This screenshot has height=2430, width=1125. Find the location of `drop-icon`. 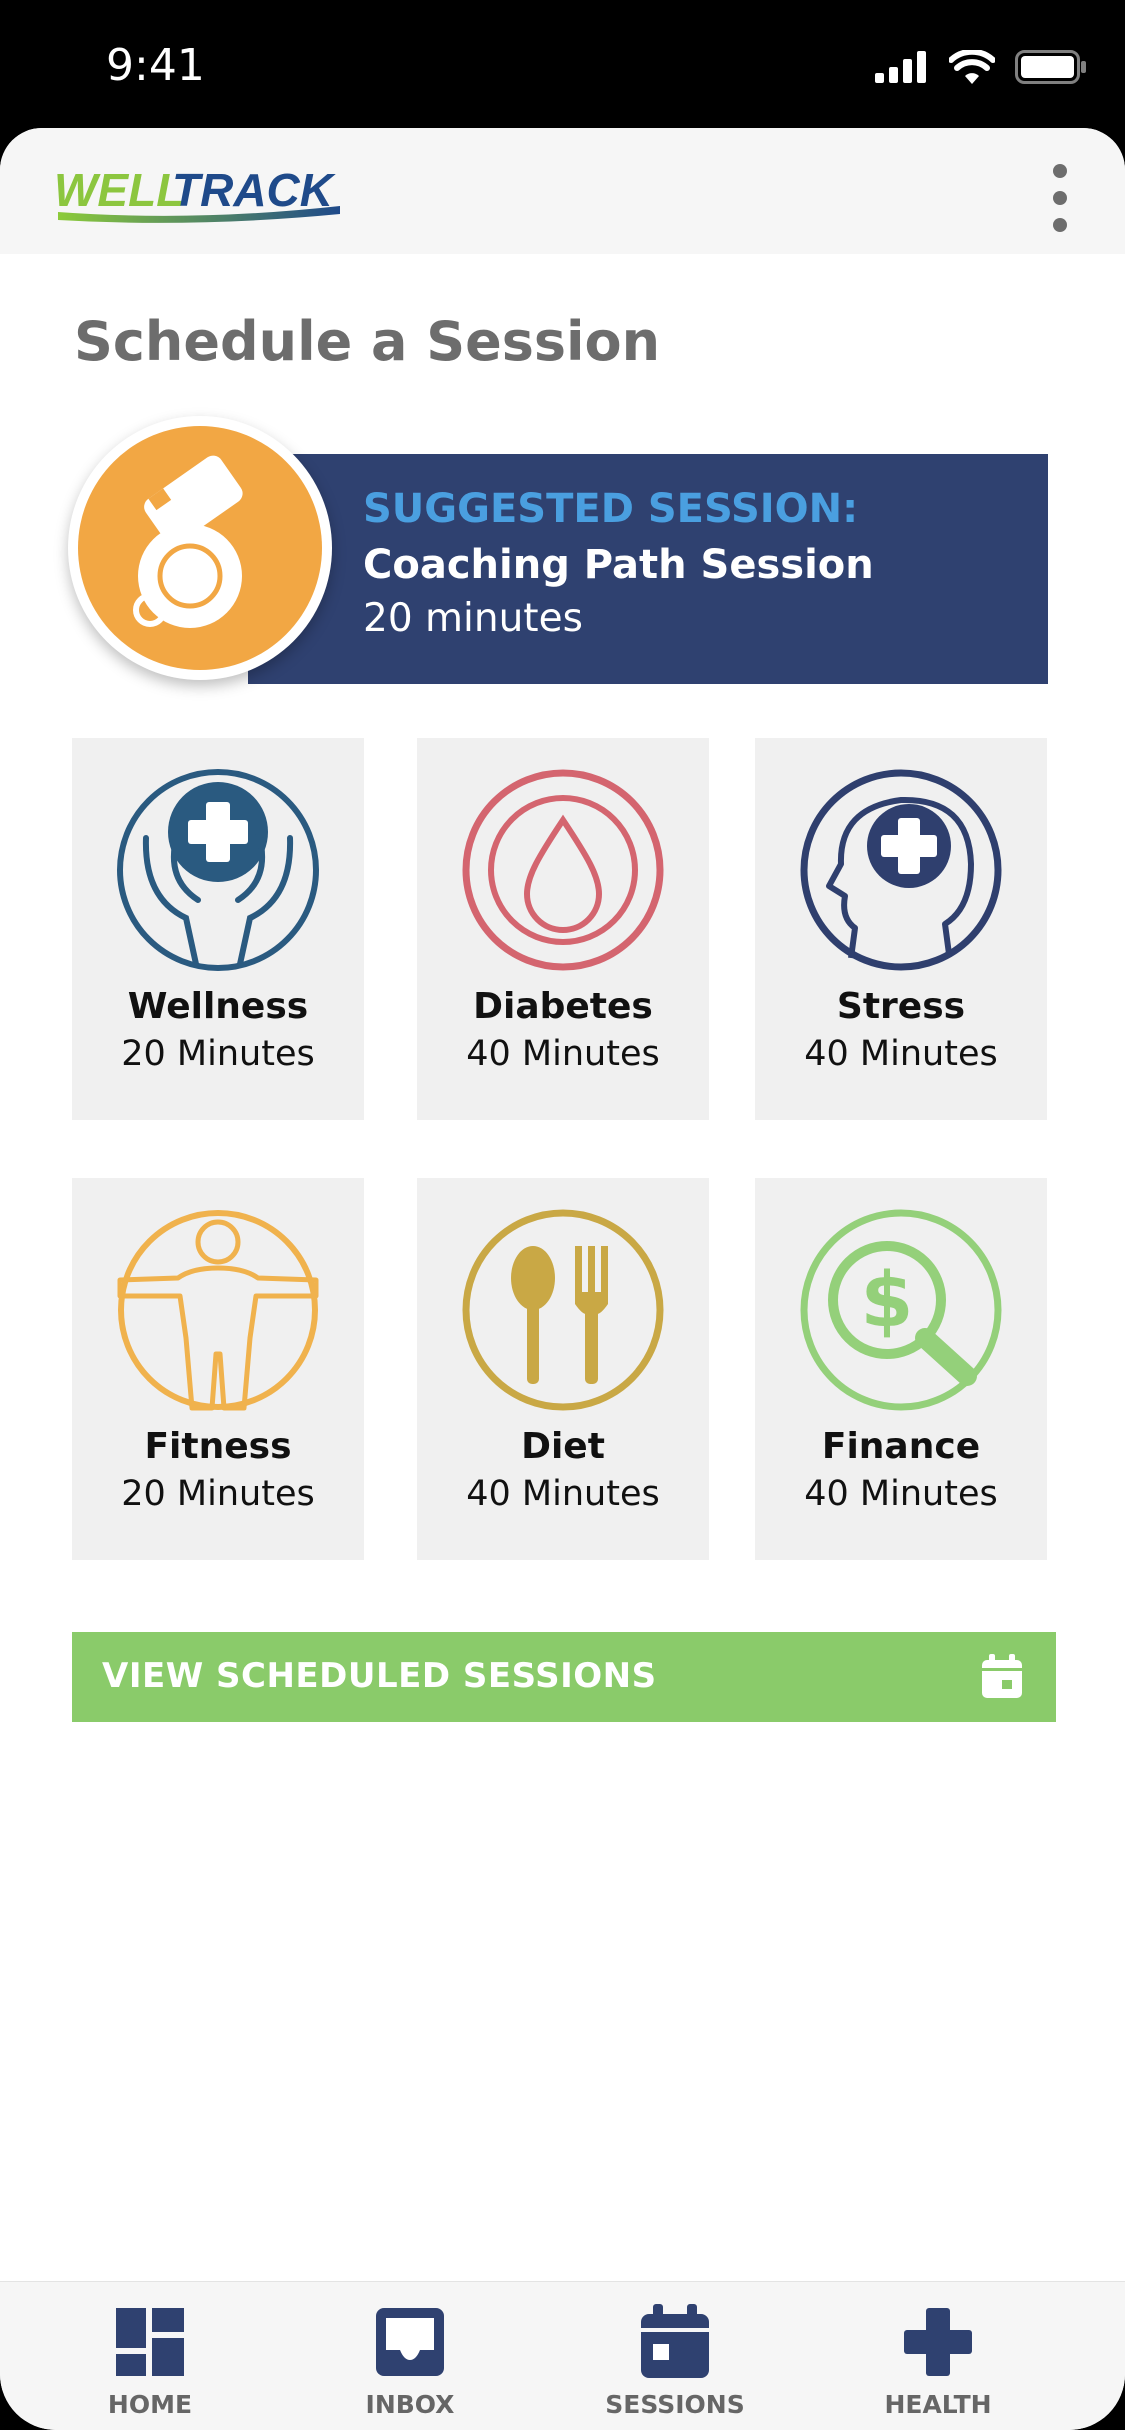

drop-icon is located at coordinates (563, 870).